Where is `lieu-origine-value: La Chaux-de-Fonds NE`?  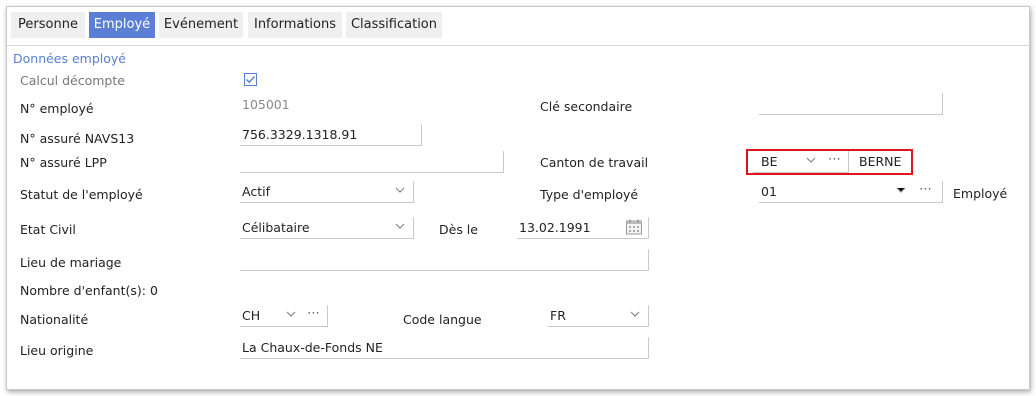
lieu-origine-value: La Chaux-de-Fonds NE is located at coordinates (312, 347).